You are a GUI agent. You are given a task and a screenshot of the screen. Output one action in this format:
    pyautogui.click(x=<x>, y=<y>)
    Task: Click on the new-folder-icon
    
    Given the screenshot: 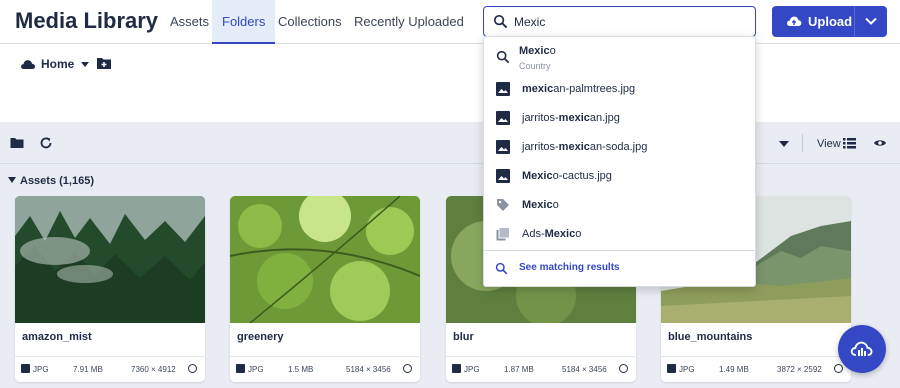 What is the action you would take?
    pyautogui.click(x=104, y=63)
    